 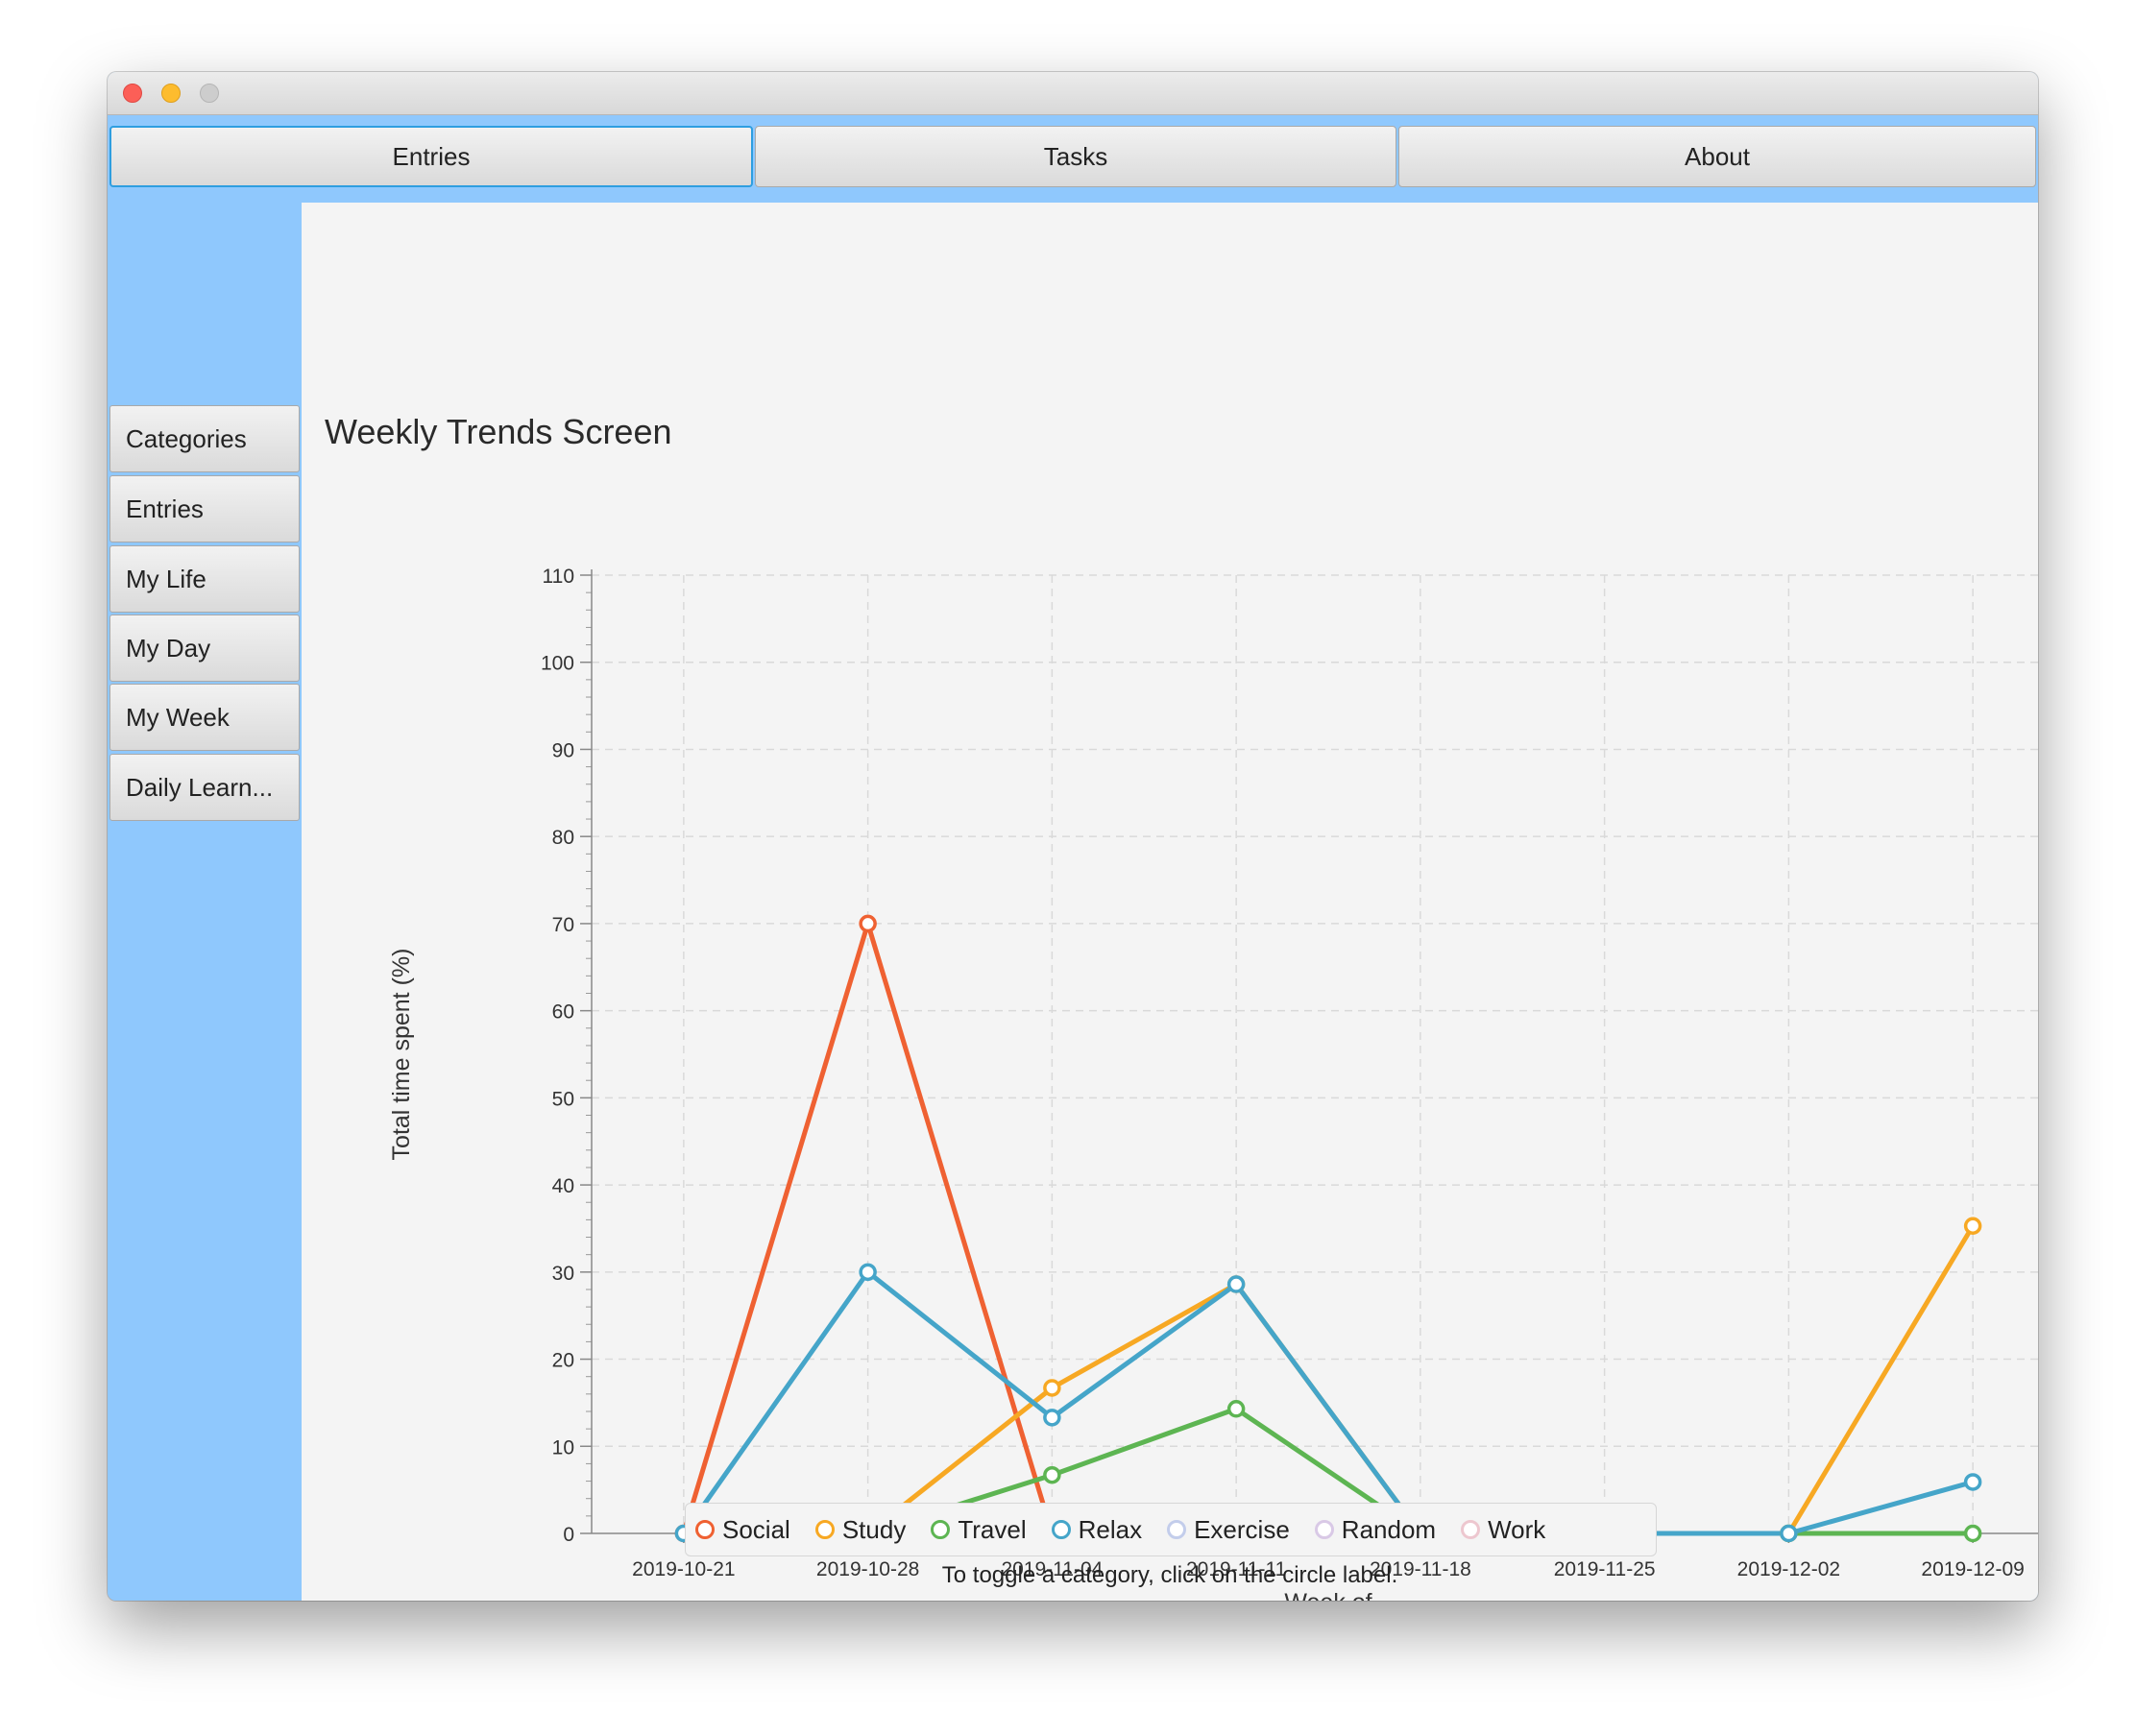 I want to click on legend-item-study: Study, so click(x=861, y=1529).